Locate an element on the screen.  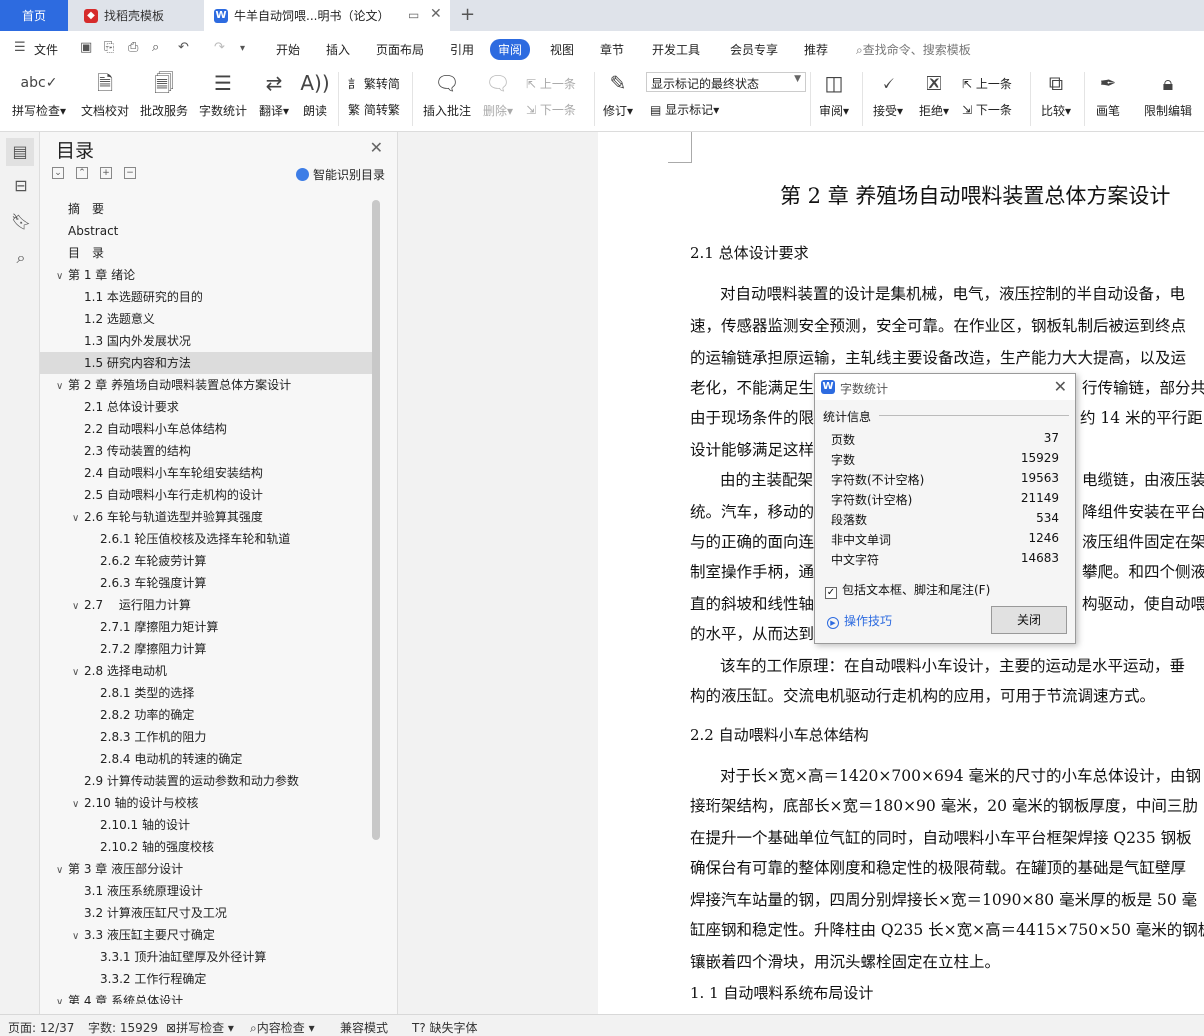
restrict-edit-button: 🔒︎ 限制编辑 is located at coordinates (1168, 93).